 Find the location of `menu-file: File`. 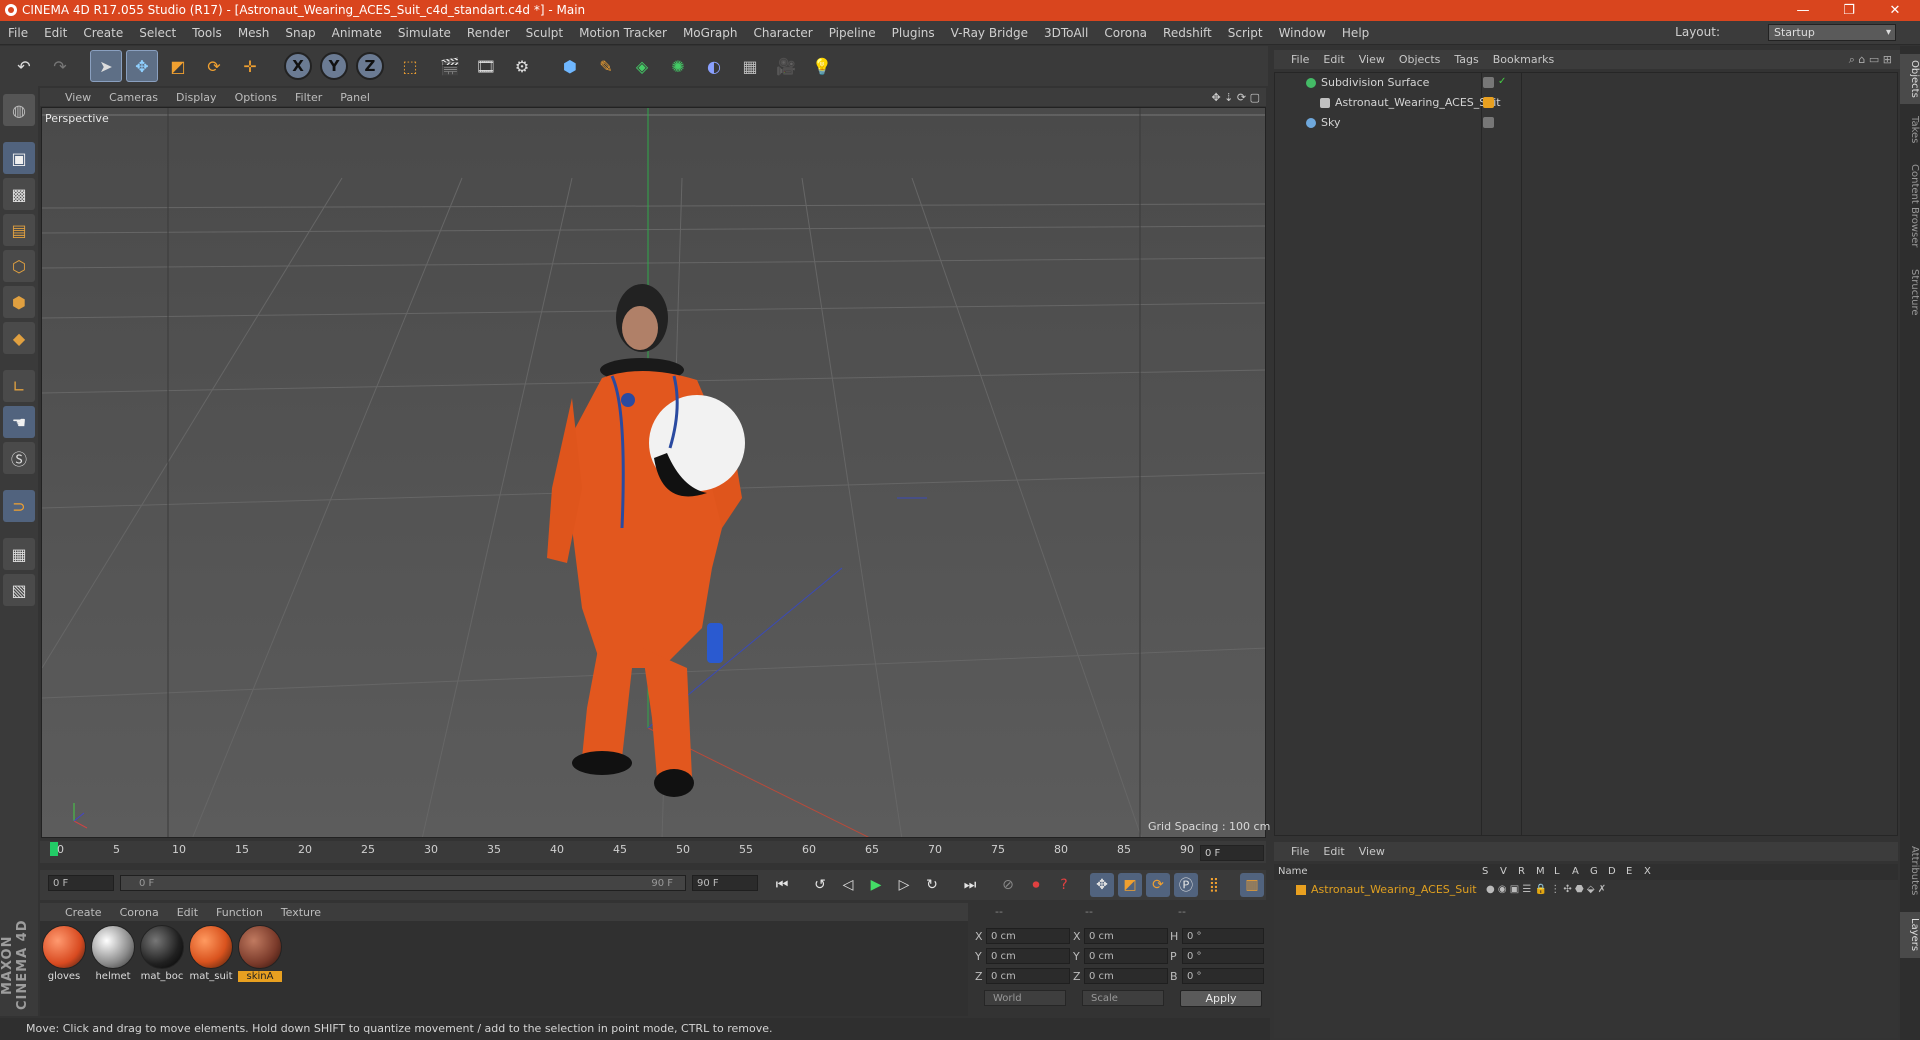

menu-file: File is located at coordinates (18, 33).